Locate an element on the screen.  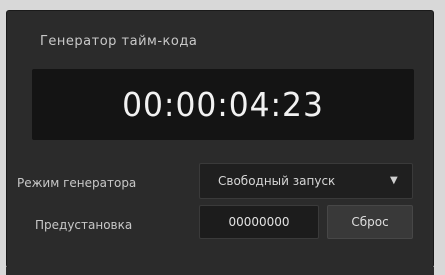
panel-title: Генератор тайм-кода is located at coordinates (119, 41).